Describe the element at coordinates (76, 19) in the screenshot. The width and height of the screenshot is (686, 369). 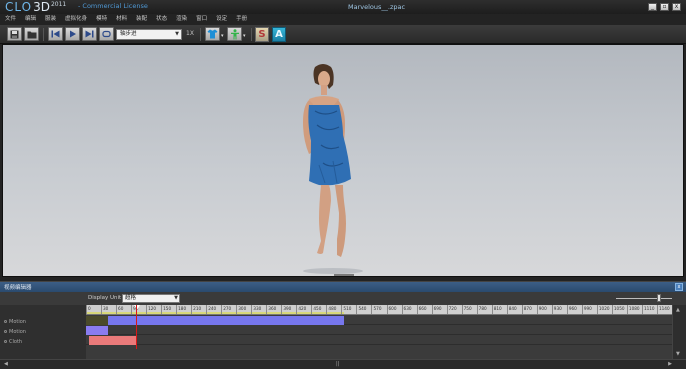
I see `menu-avatar: 虚拟化身` at that location.